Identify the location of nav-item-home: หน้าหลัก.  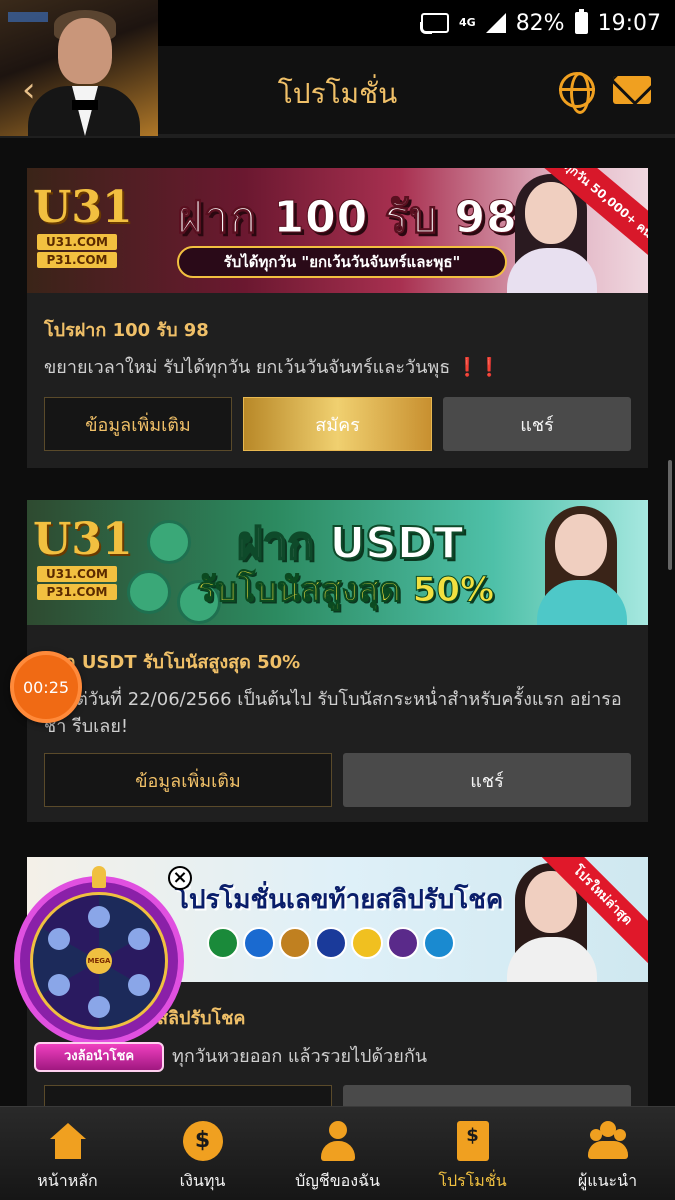
(67, 1153).